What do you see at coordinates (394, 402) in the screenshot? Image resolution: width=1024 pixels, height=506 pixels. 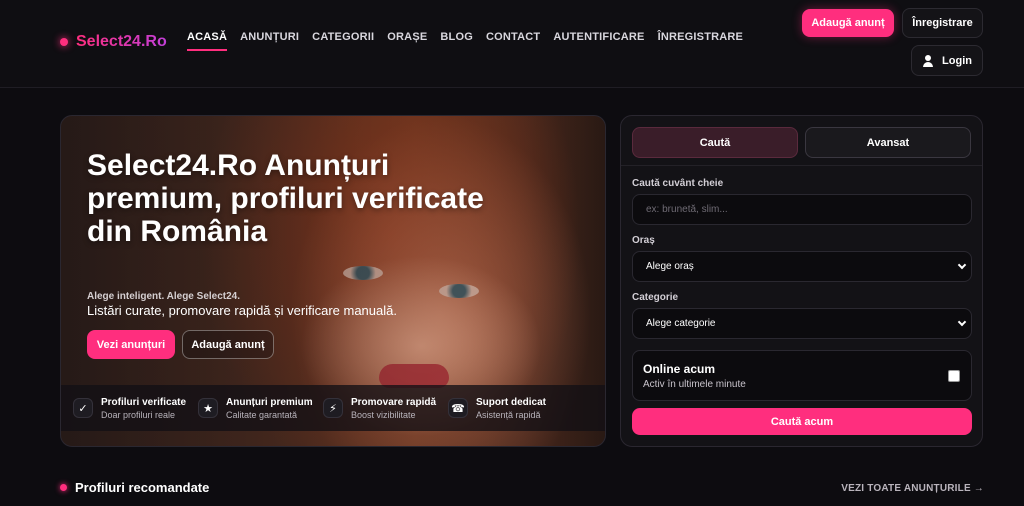 I see `feature-title: Promovare rapidă` at bounding box center [394, 402].